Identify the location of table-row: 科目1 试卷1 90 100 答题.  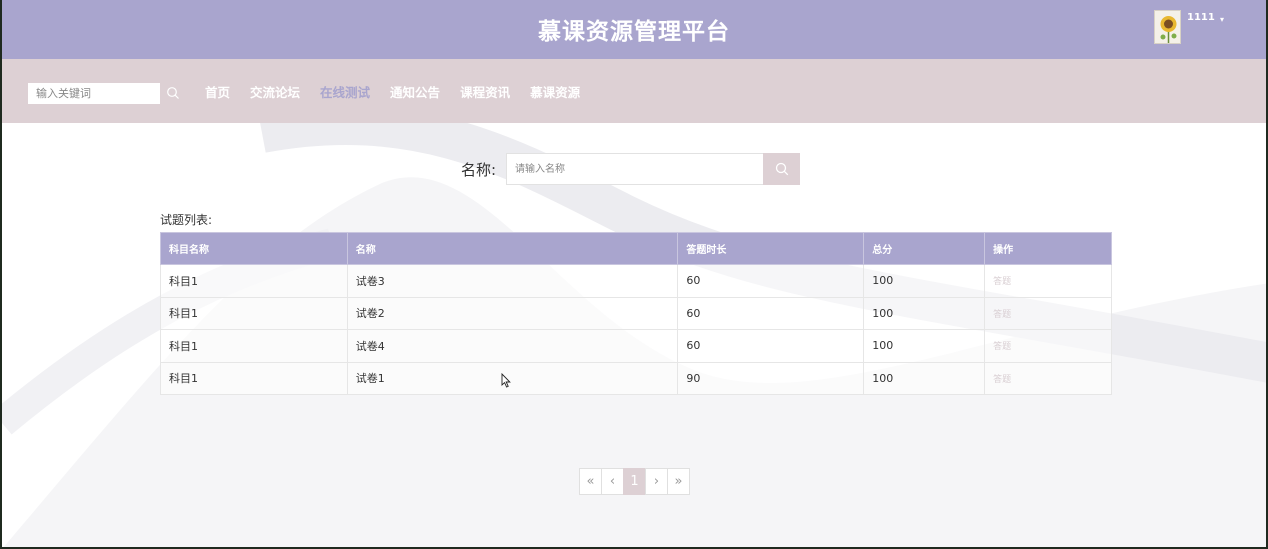
(636, 378).